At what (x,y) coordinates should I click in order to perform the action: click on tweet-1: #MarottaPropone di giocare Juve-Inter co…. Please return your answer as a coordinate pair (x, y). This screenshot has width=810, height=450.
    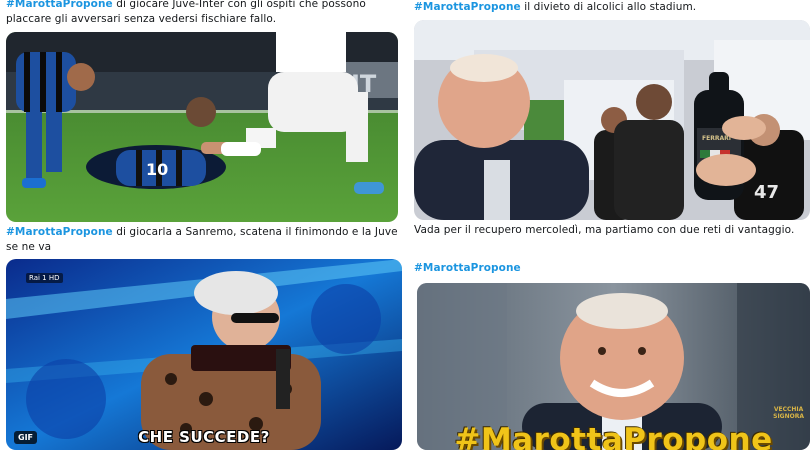
    Looking at the image, I should click on (203, 13).